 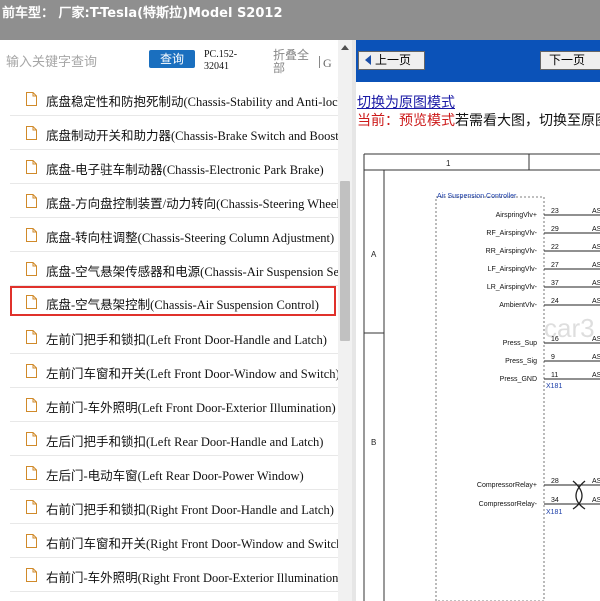 What do you see at coordinates (555, 301) in the screenshot?
I see `pin-number: 24` at bounding box center [555, 301].